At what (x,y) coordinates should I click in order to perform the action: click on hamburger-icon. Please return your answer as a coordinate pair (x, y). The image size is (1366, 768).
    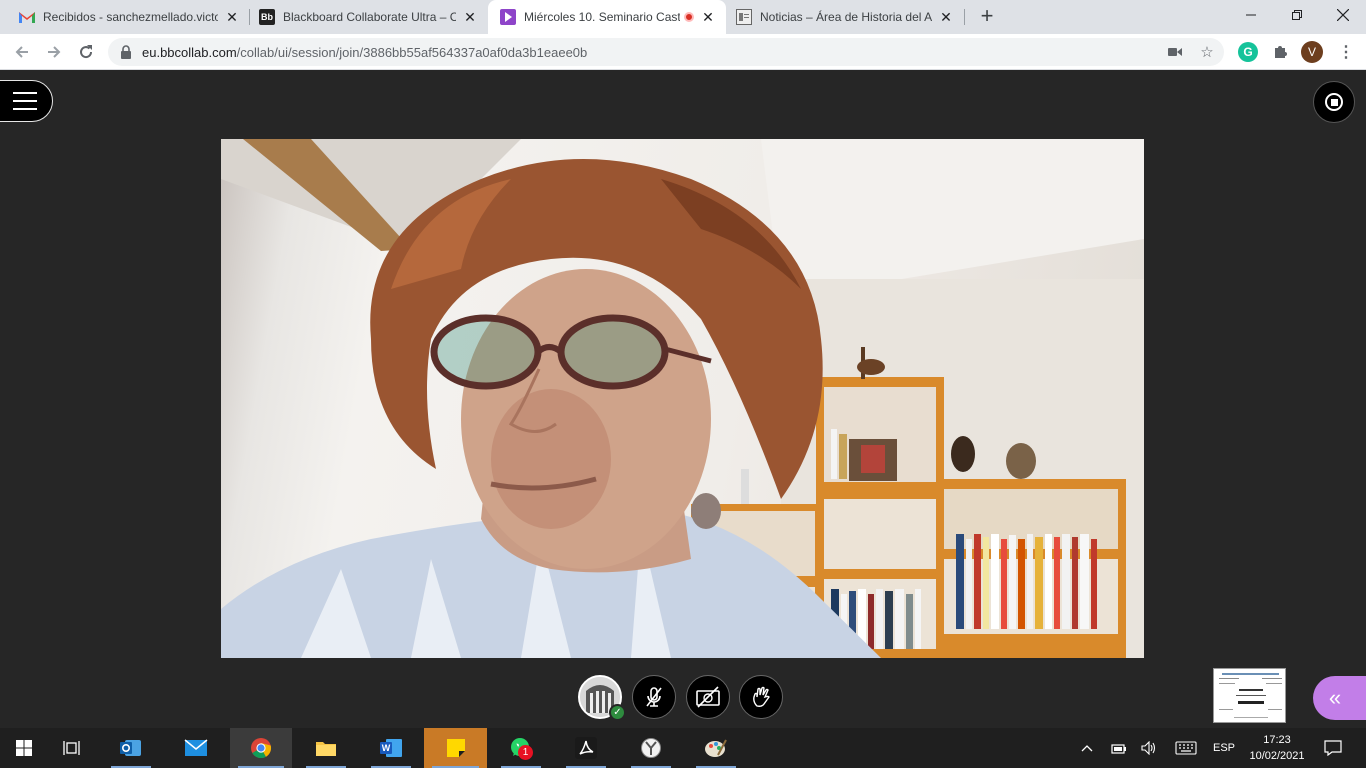
    Looking at the image, I should click on (24, 101).